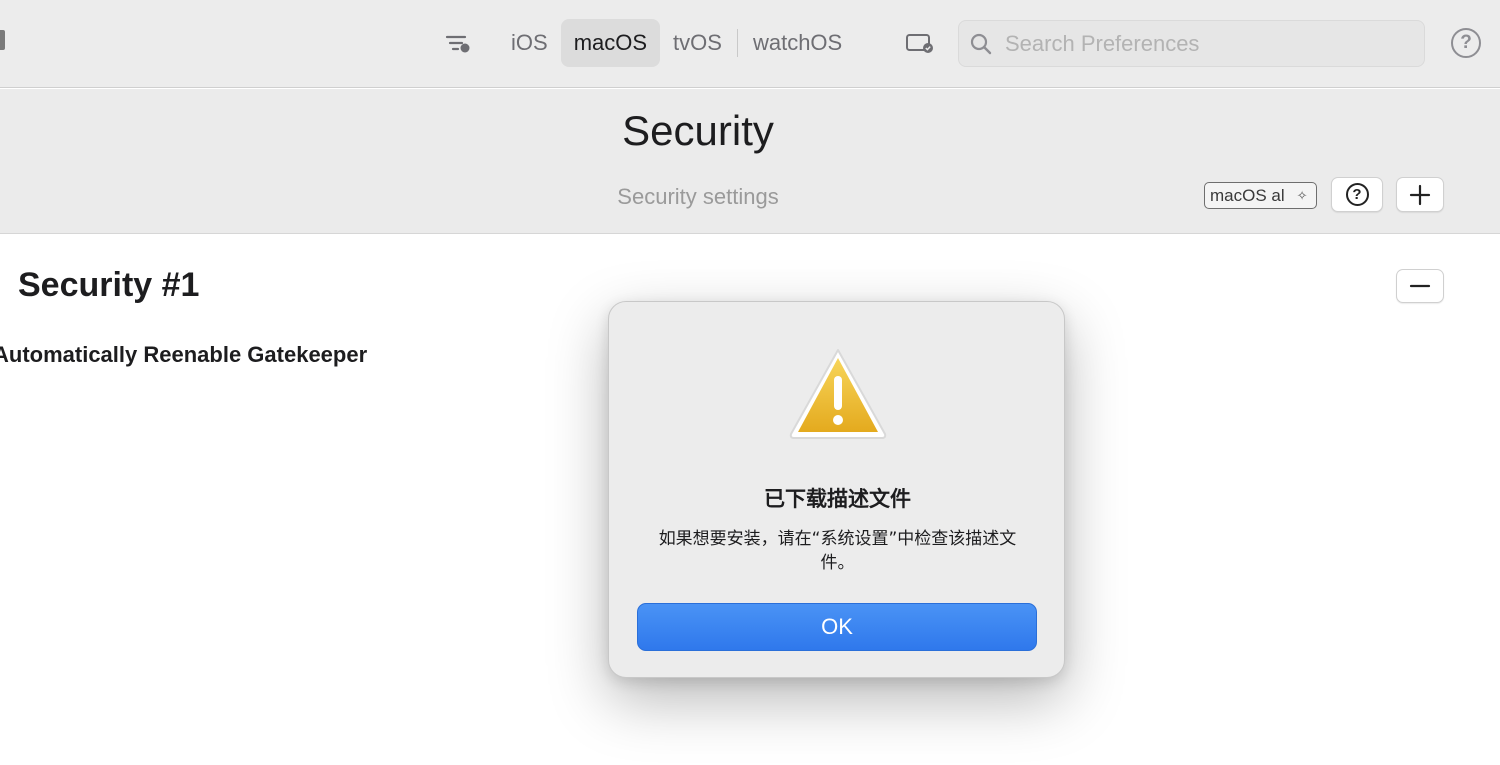  I want to click on section-help-button: ?, so click(1357, 194).